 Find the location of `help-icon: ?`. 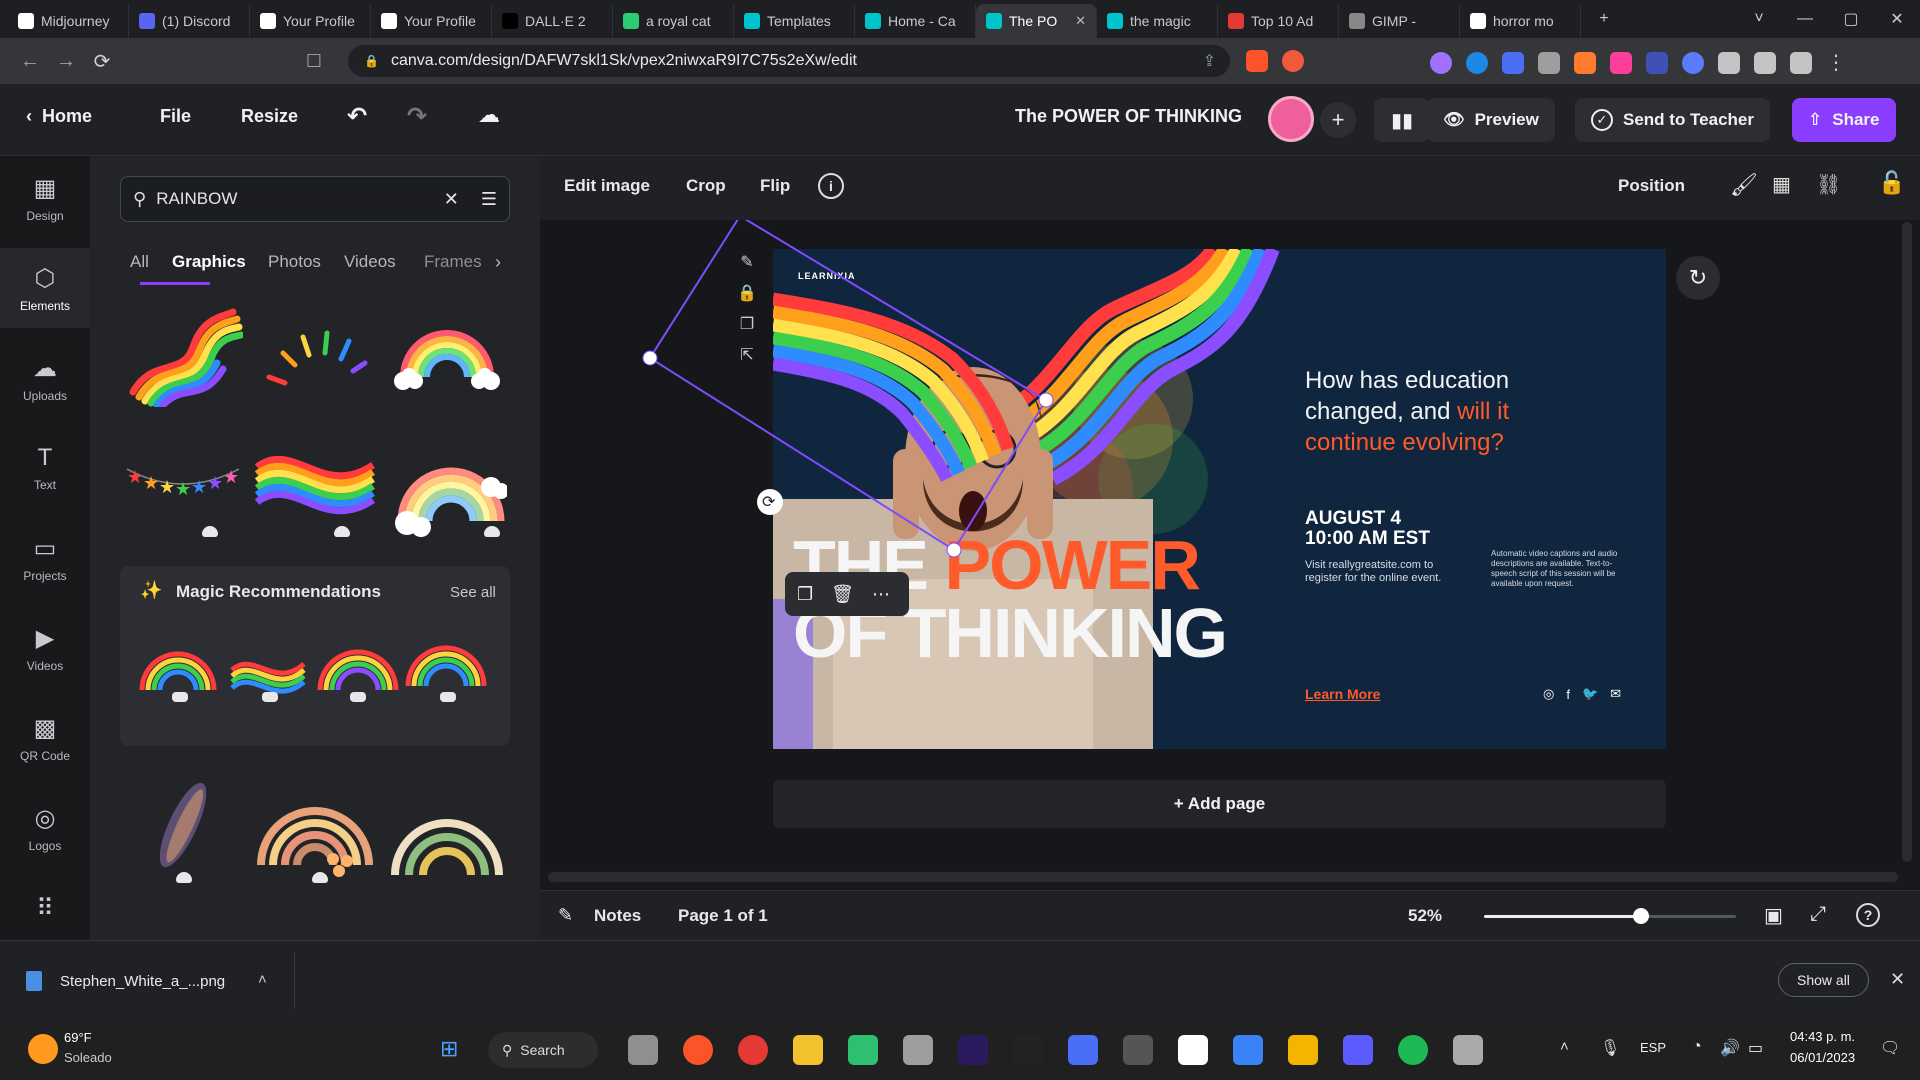

help-icon: ? is located at coordinates (1868, 915).